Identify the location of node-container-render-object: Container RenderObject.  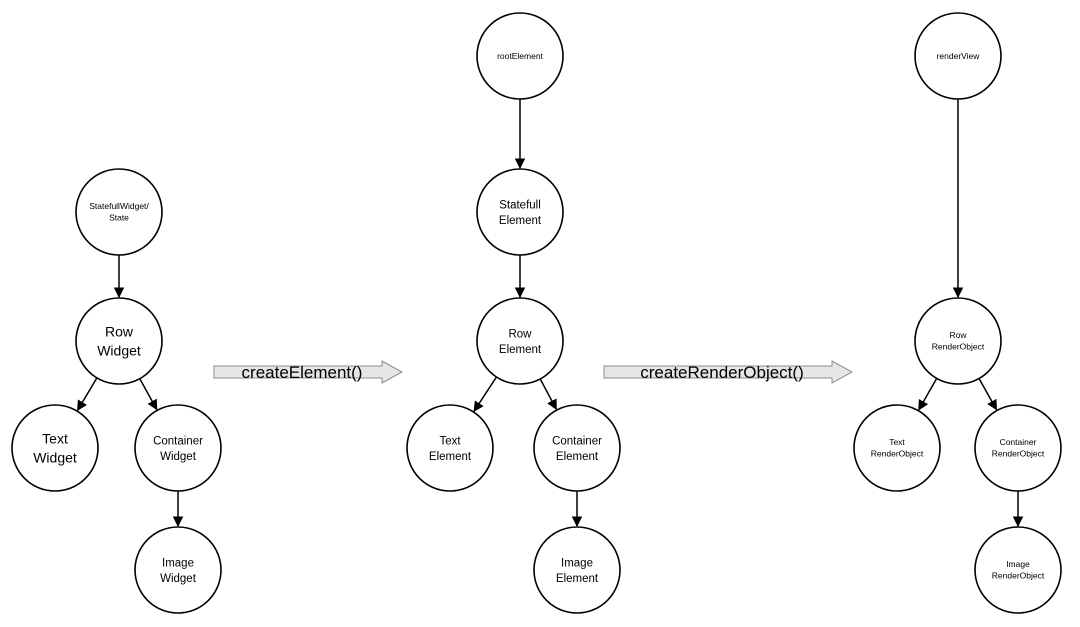
(1018, 448).